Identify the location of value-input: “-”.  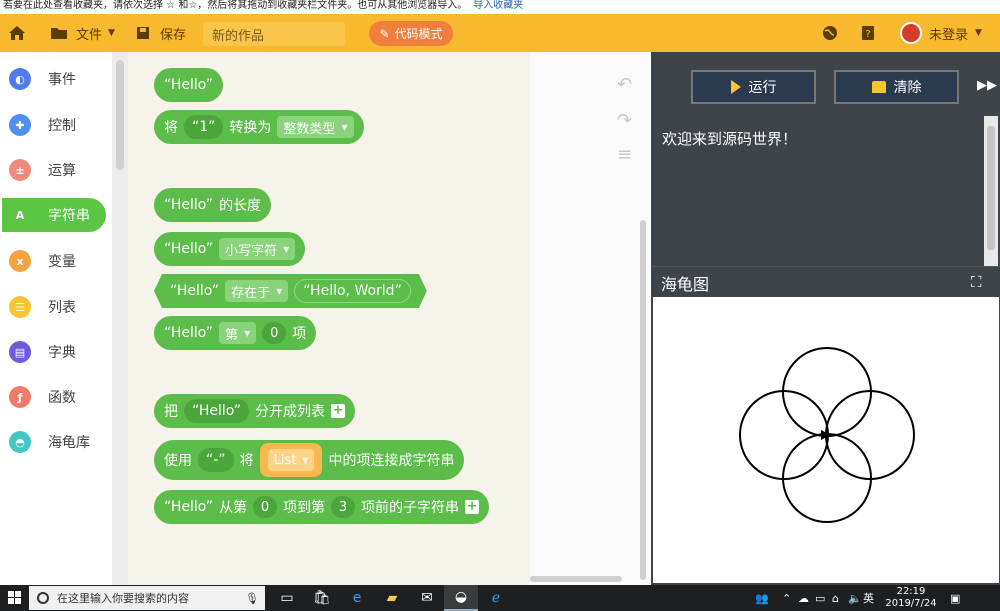
(216, 460).